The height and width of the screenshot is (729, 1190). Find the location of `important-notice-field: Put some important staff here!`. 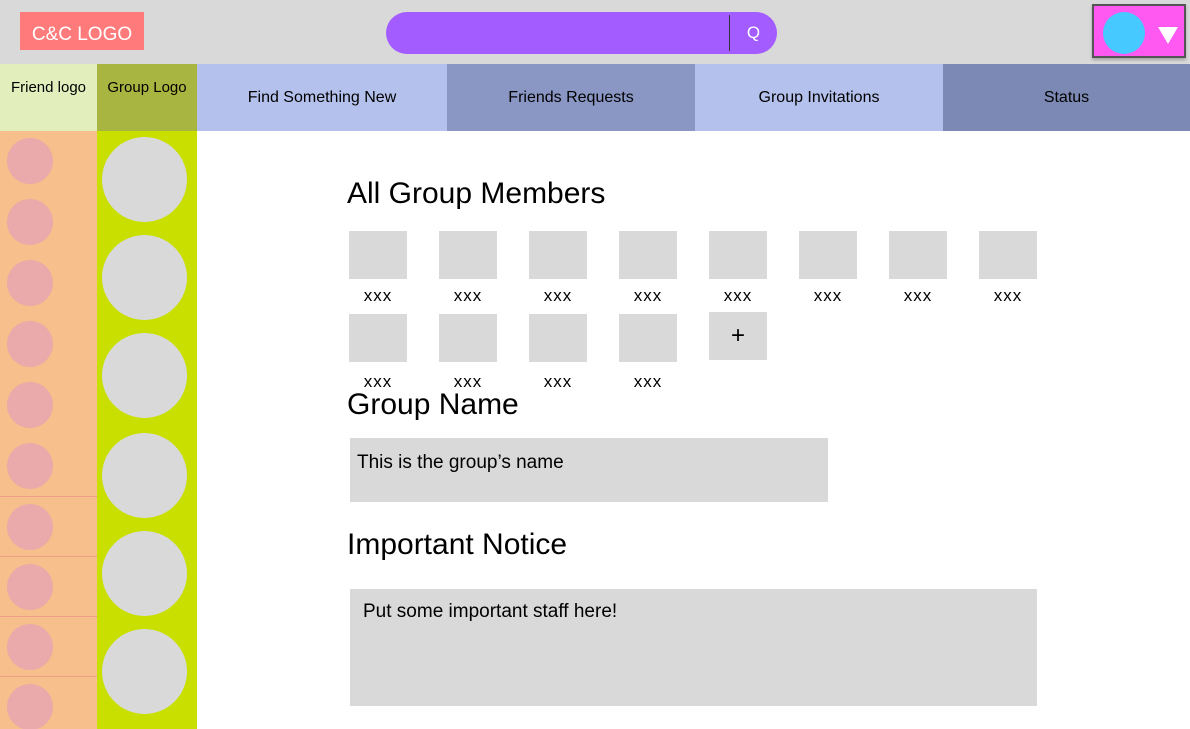

important-notice-field: Put some important staff here! is located at coordinates (693, 647).